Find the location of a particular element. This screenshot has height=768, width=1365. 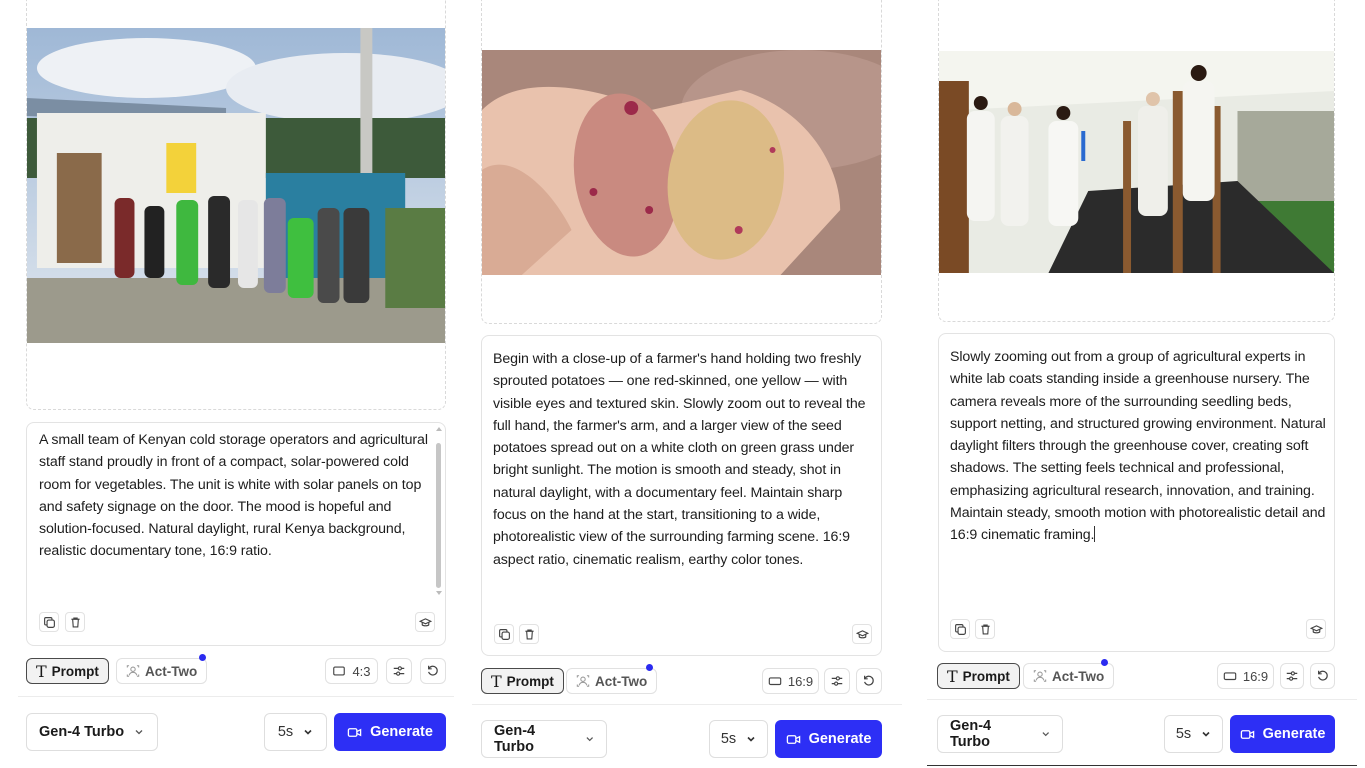

reference-image-greenhouse is located at coordinates (1136, 162).